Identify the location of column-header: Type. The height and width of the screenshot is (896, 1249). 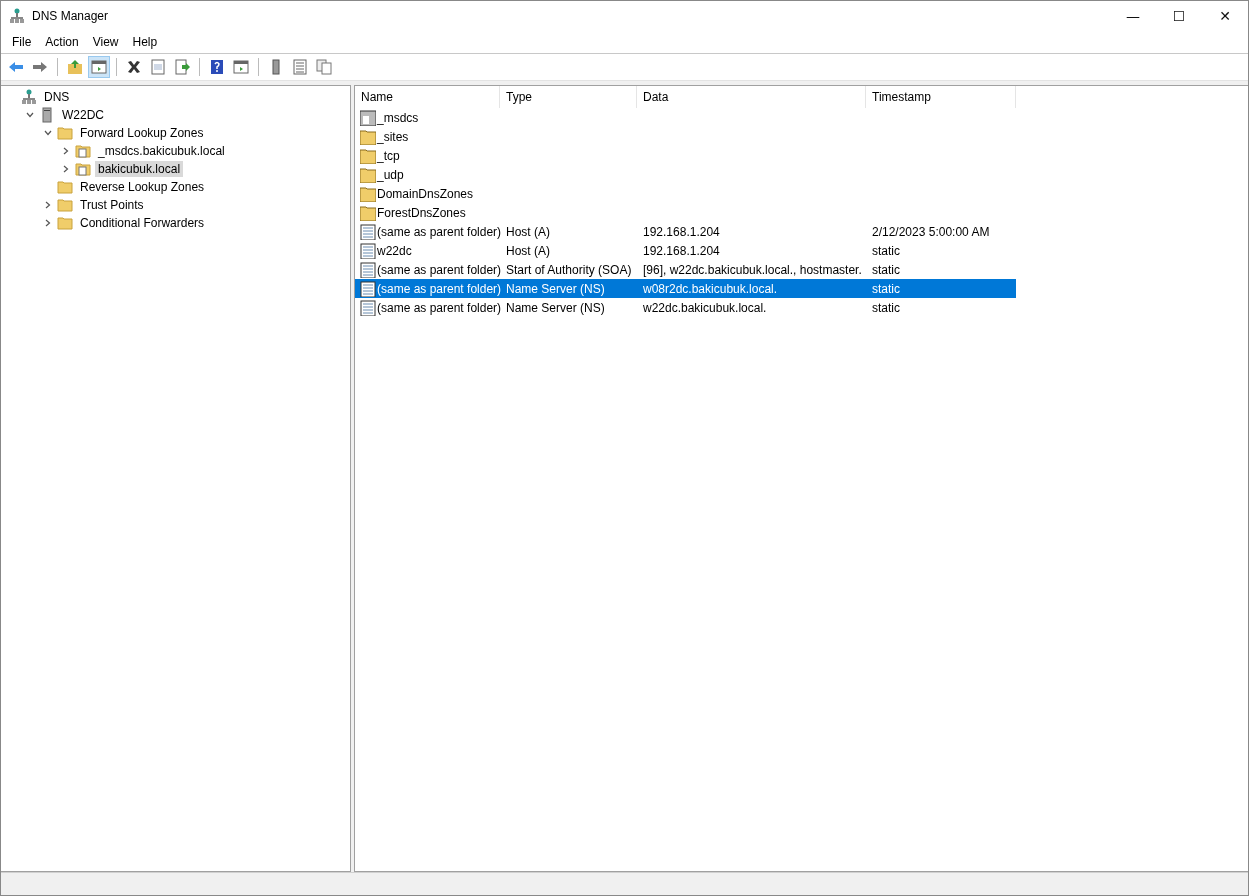
(568, 97).